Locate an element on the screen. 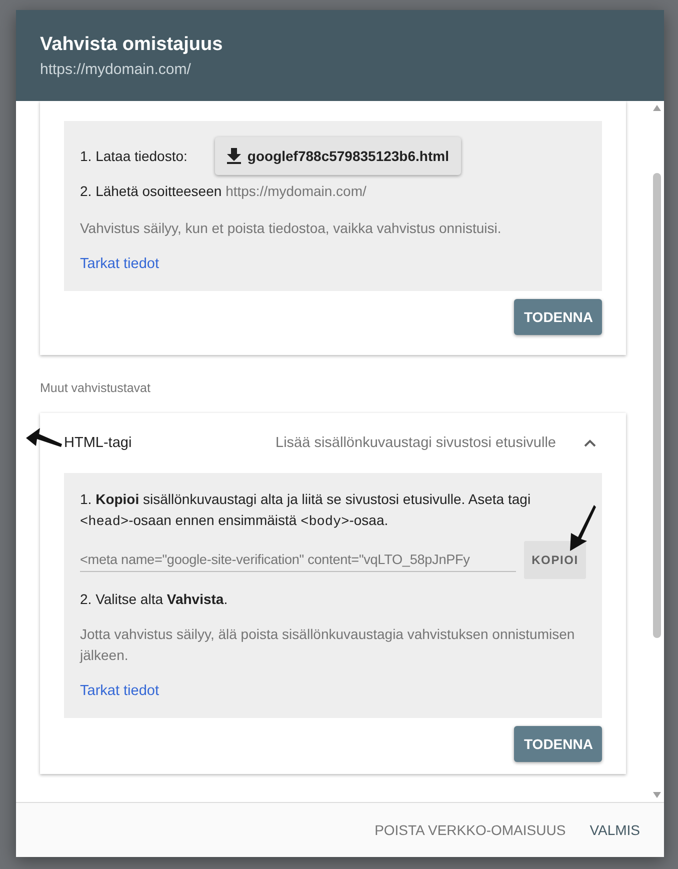  section-heading: Muut vahvistustavat is located at coordinates (96, 388).